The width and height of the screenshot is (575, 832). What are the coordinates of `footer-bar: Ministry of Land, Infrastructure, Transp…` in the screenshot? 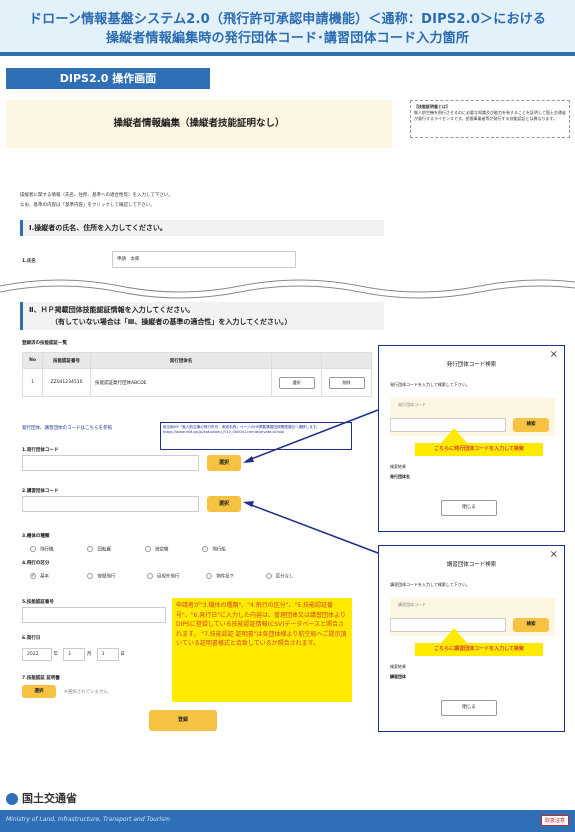 It's located at (287, 821).